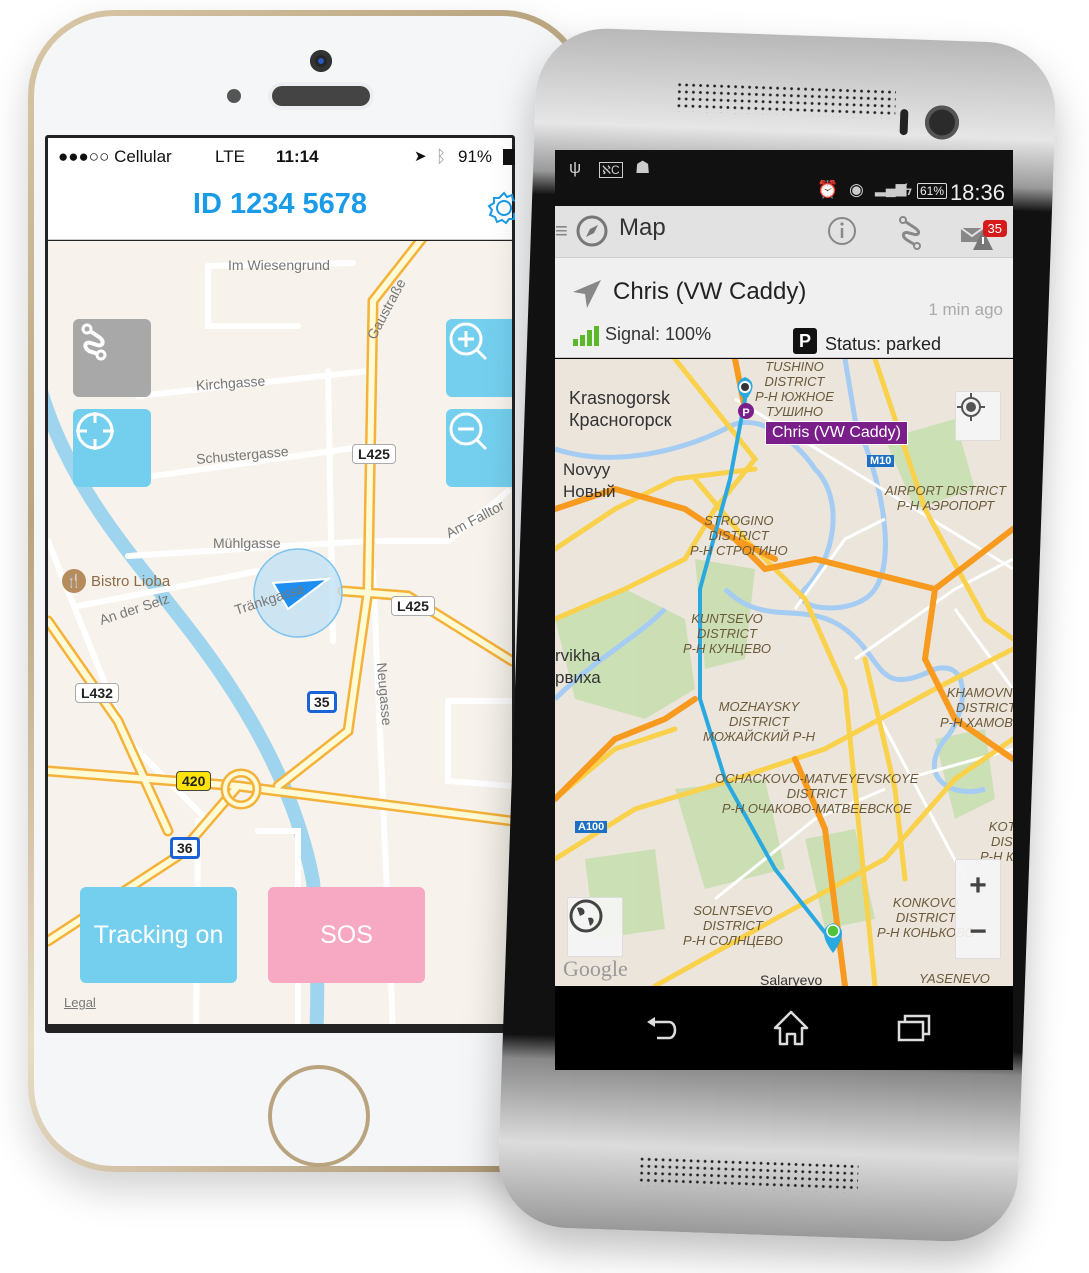  What do you see at coordinates (710, 291) in the screenshot?
I see `vehicle-name: Chris (VW Caddy)` at bounding box center [710, 291].